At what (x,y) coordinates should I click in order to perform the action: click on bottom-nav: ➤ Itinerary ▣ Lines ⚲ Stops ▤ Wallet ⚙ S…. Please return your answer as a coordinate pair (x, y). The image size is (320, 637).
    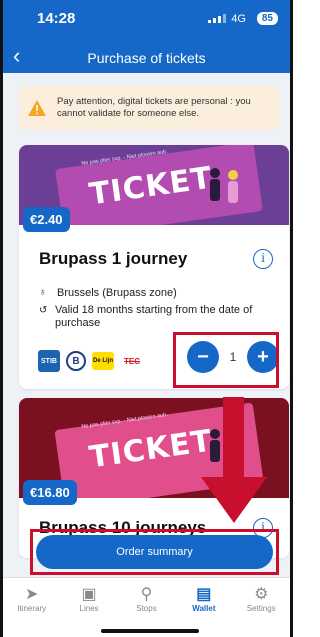
    Looking at the image, I should click on (146, 607).